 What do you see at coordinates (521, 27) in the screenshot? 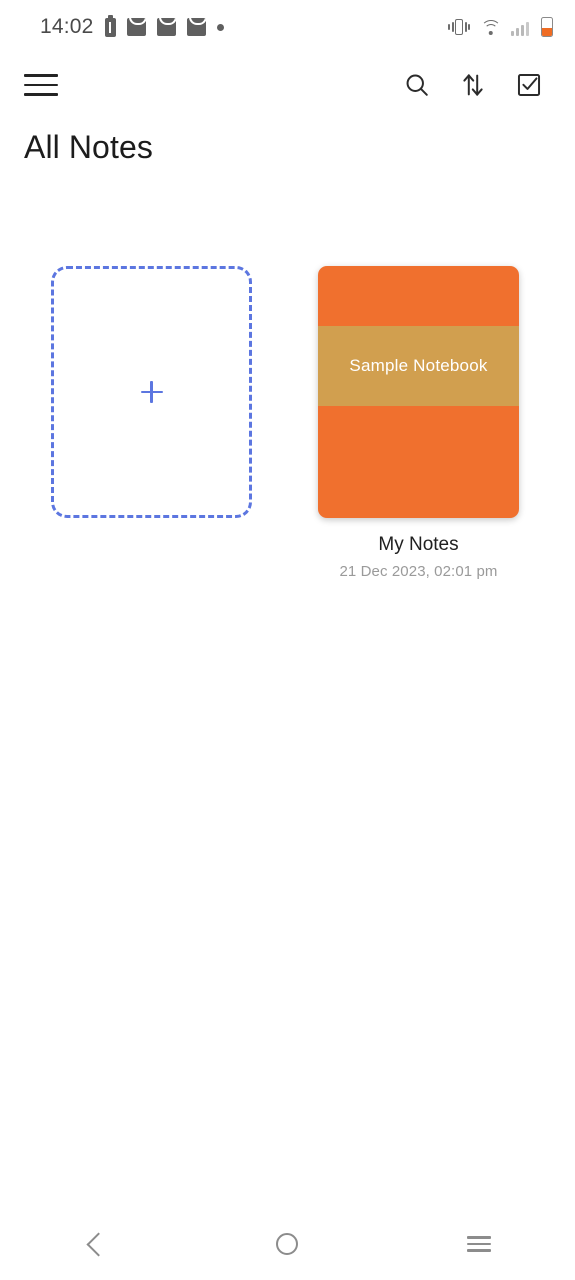
I see `cellular-signal-icon` at bounding box center [521, 27].